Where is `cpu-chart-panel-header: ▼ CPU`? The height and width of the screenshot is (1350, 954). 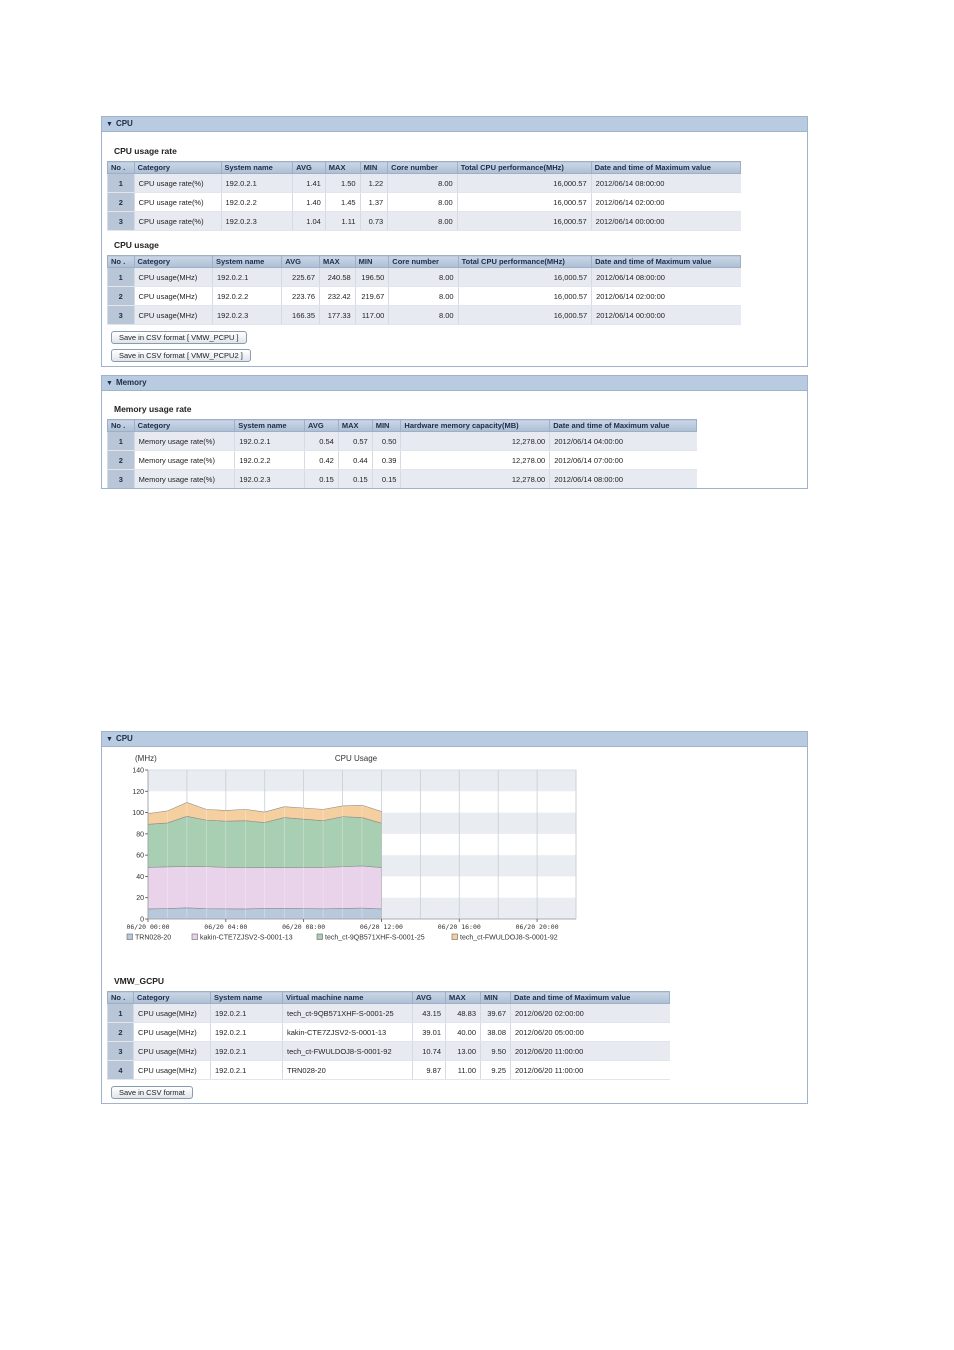 cpu-chart-panel-header: ▼ CPU is located at coordinates (454, 739).